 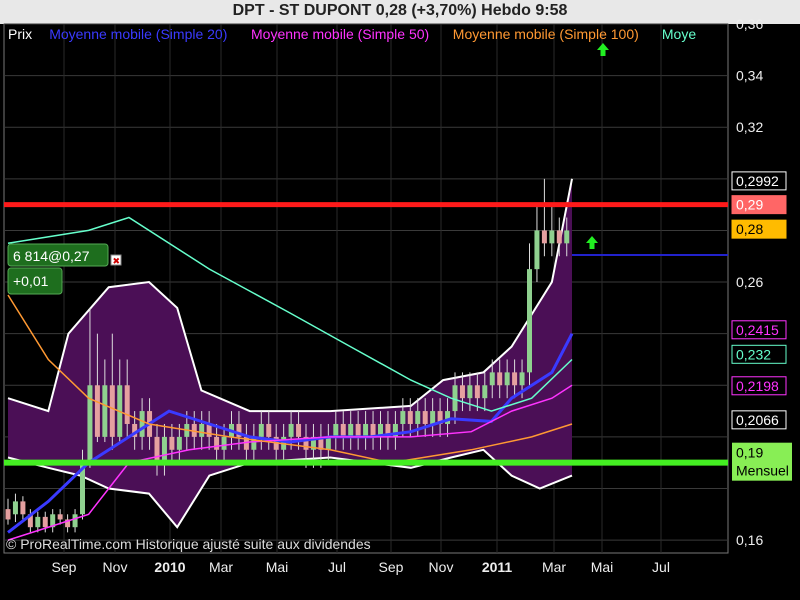 I want to click on legend-item: Moye, so click(x=679, y=34).